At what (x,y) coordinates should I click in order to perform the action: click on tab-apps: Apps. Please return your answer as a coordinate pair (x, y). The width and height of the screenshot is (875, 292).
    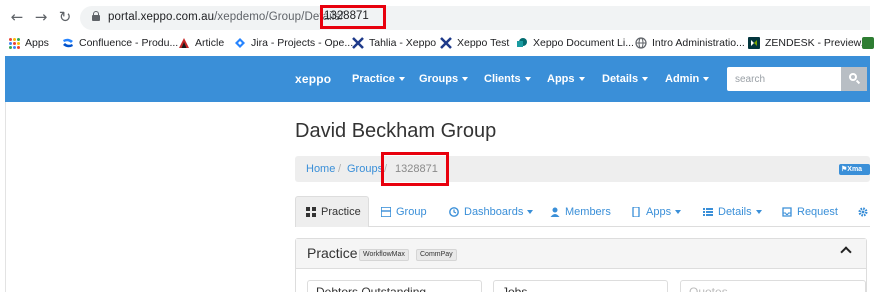
    Looking at the image, I should click on (656, 211).